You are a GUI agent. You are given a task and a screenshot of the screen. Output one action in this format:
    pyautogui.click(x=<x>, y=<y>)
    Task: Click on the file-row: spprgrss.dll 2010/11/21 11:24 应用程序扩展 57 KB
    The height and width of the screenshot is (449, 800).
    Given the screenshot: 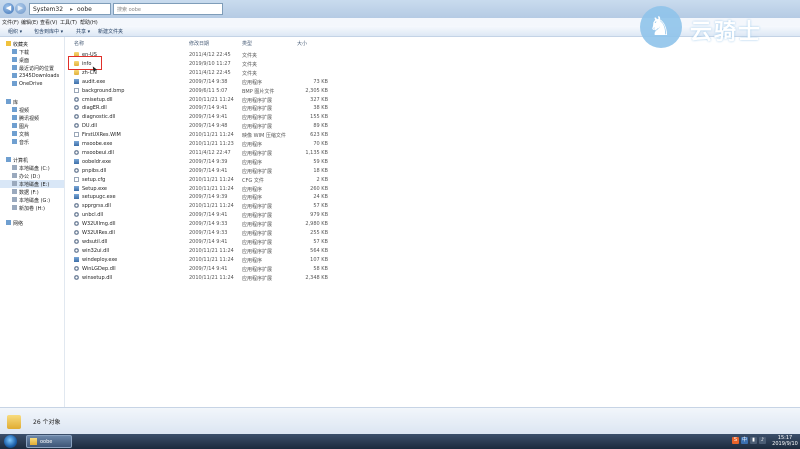 What is the action you would take?
    pyautogui.click(x=216, y=206)
    